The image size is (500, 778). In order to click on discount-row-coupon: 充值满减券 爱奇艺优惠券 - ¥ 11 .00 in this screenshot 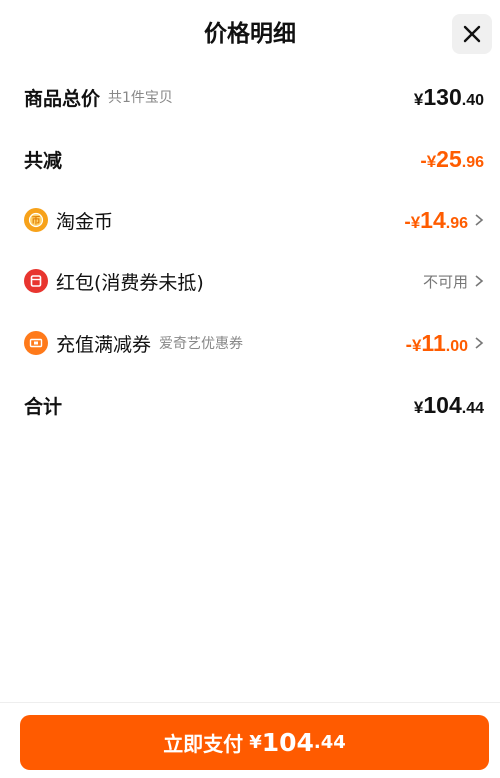, I will do `click(254, 343)`.